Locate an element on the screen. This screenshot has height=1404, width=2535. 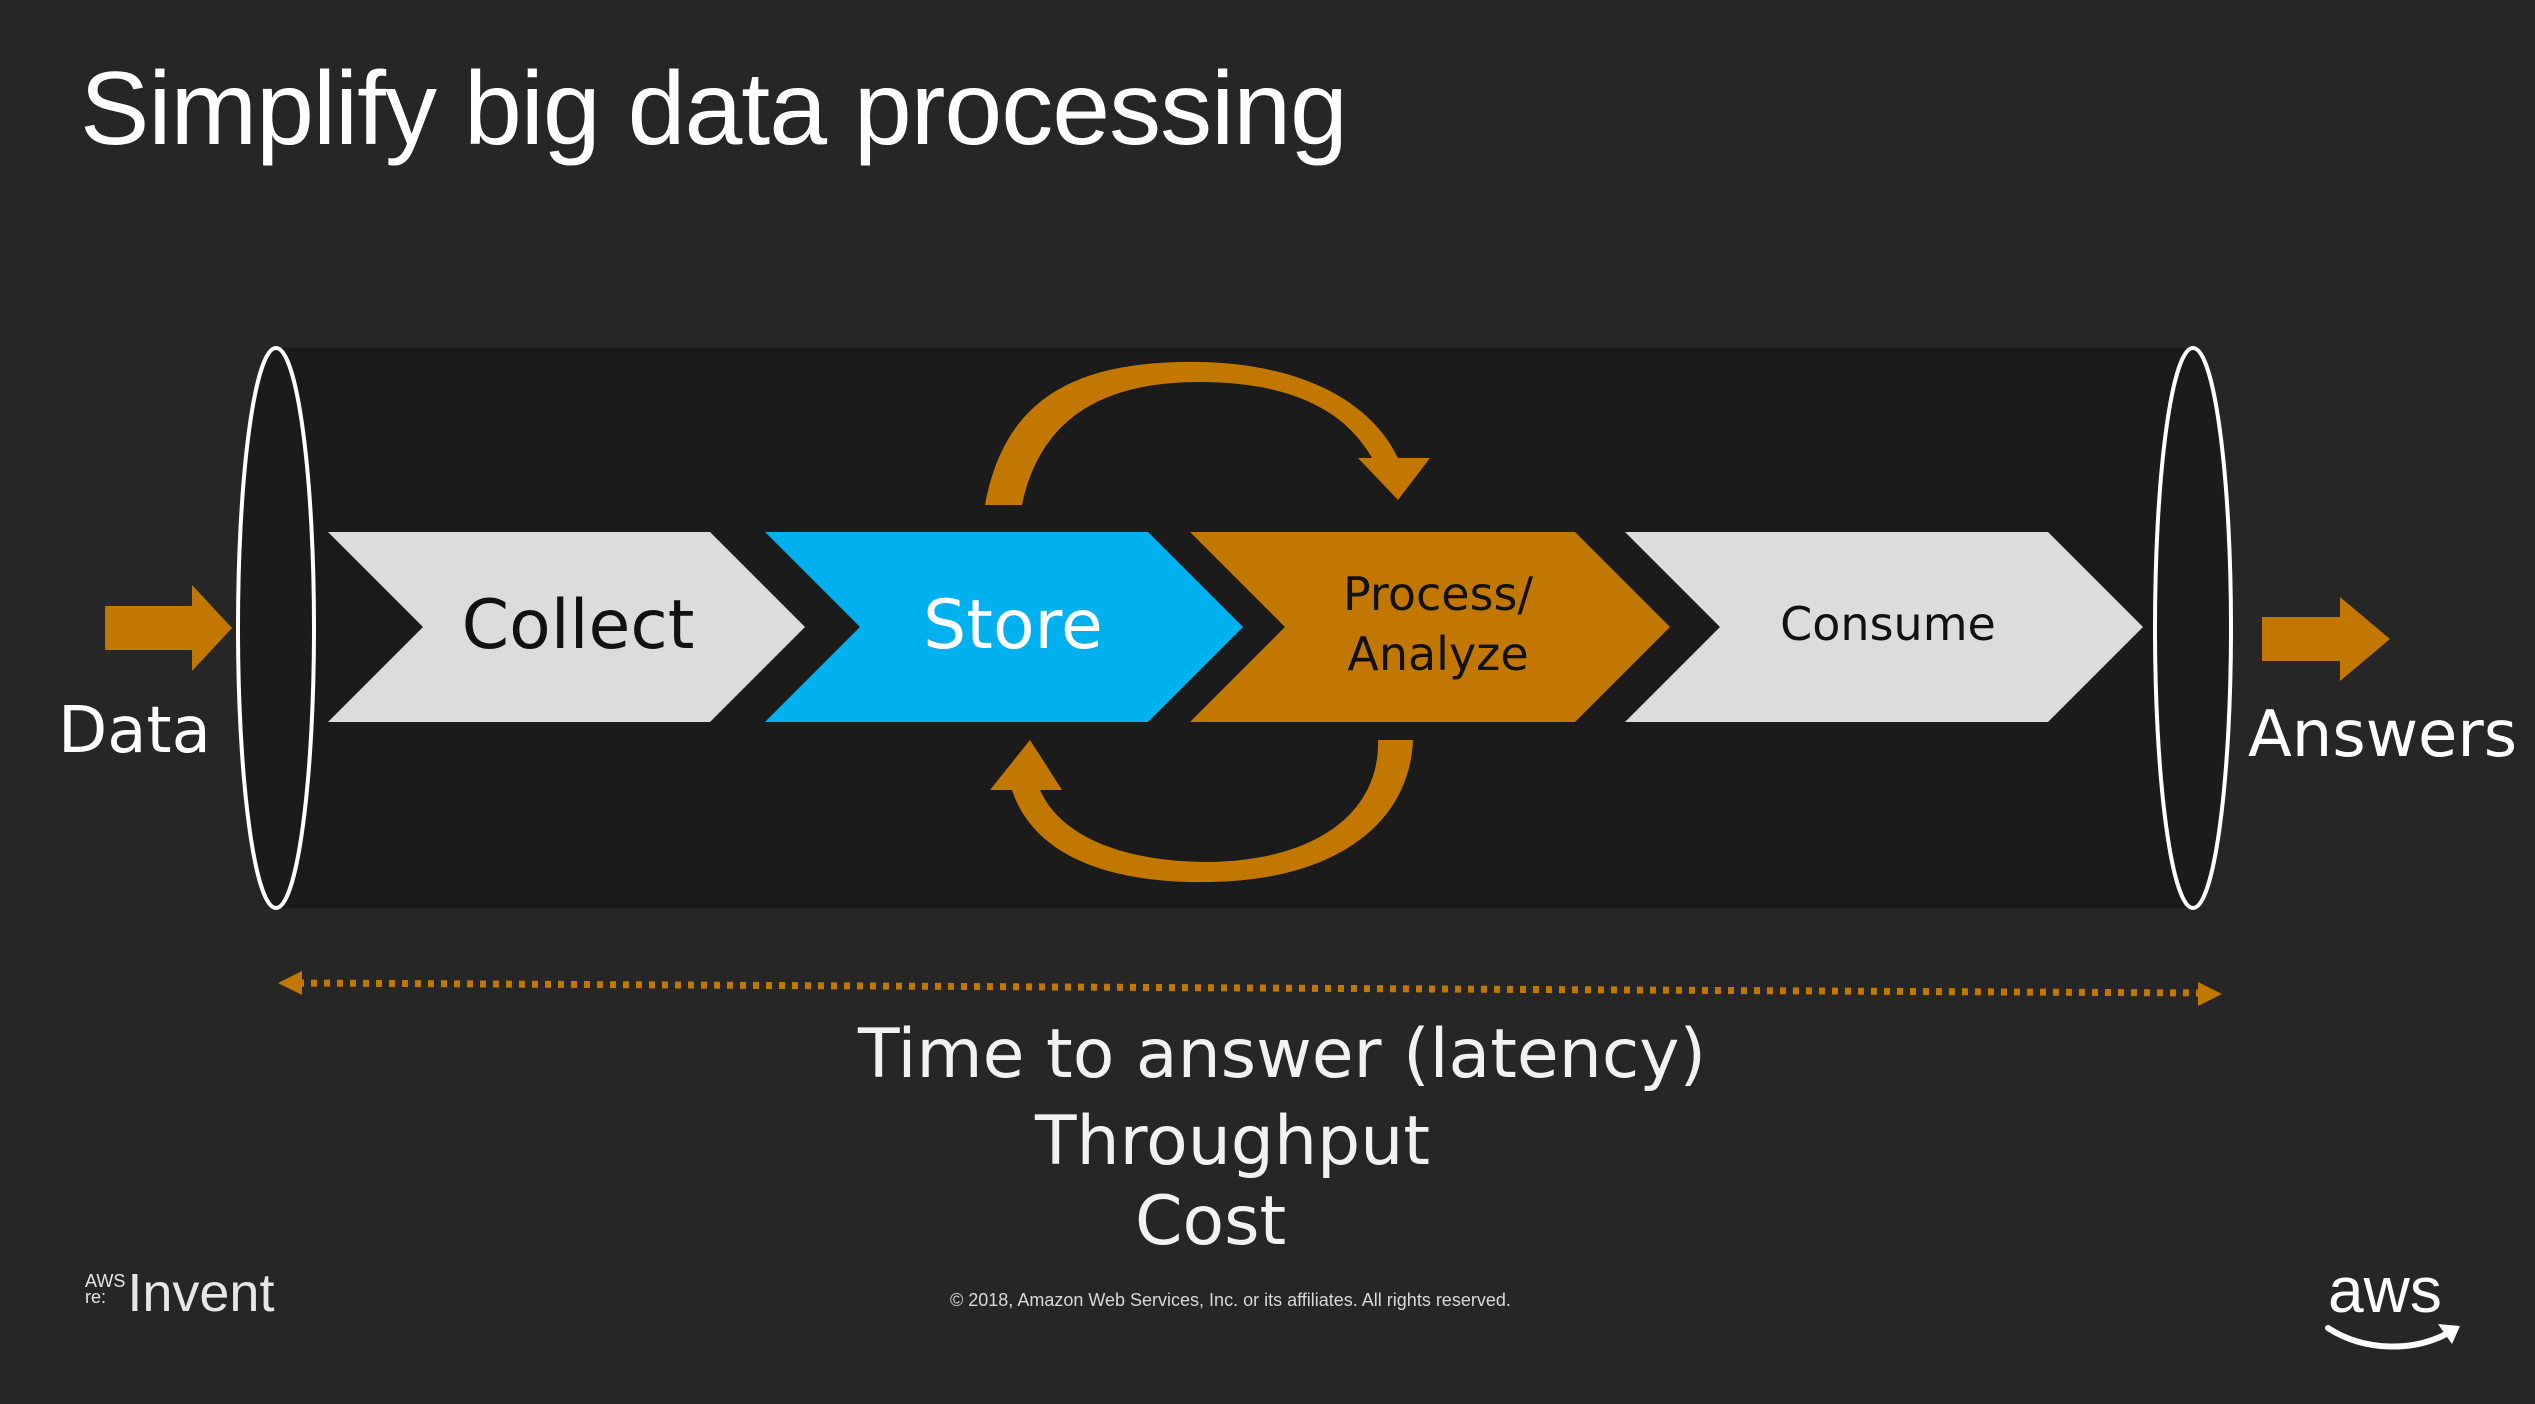
stage-store-label: Store is located at coordinates (1013, 625).